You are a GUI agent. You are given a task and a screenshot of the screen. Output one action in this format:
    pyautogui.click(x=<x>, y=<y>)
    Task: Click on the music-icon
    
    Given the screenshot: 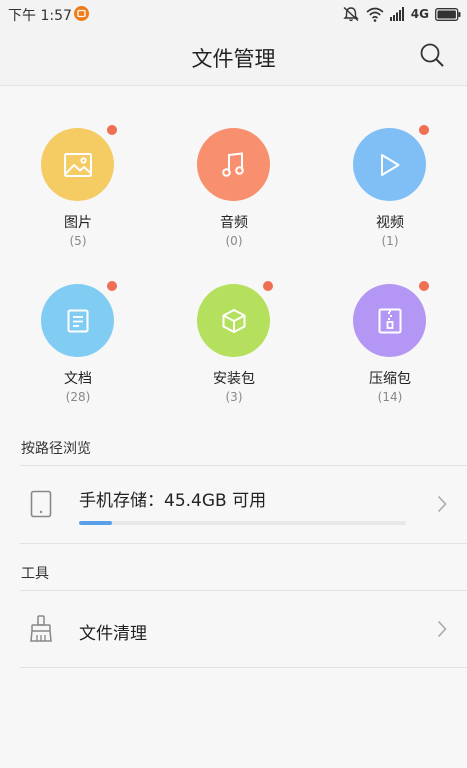 What is the action you would take?
    pyautogui.click(x=232, y=164)
    